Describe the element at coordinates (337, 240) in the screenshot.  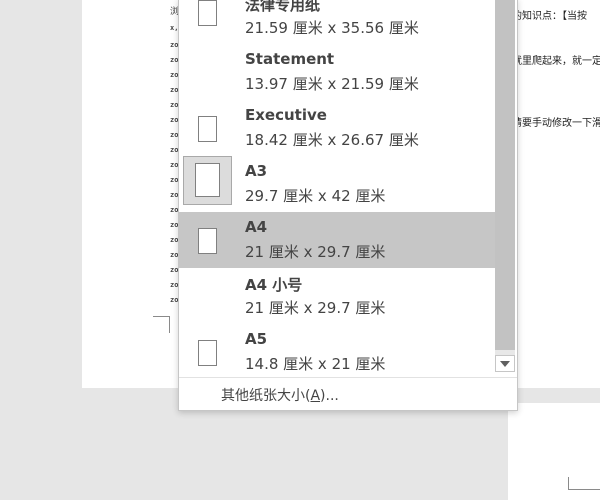
I see `paper-size-option-selected: A4 21 厘米 x 29.7 厘米` at that location.